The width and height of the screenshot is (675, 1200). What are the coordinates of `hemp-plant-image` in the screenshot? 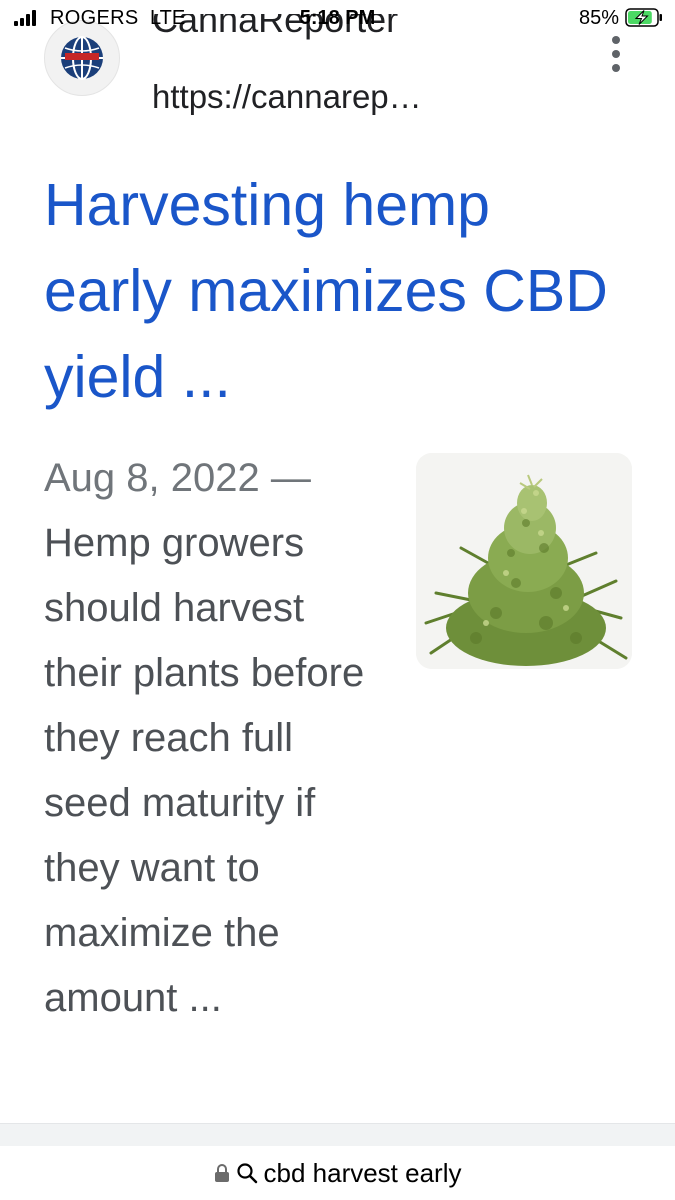 It's located at (524, 561).